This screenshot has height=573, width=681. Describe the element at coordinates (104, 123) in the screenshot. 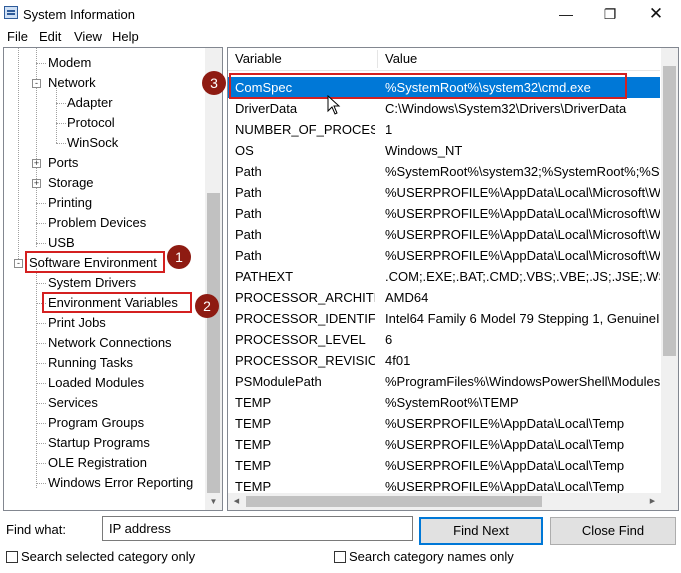

I see `tree-item-protocol: Protocol` at that location.